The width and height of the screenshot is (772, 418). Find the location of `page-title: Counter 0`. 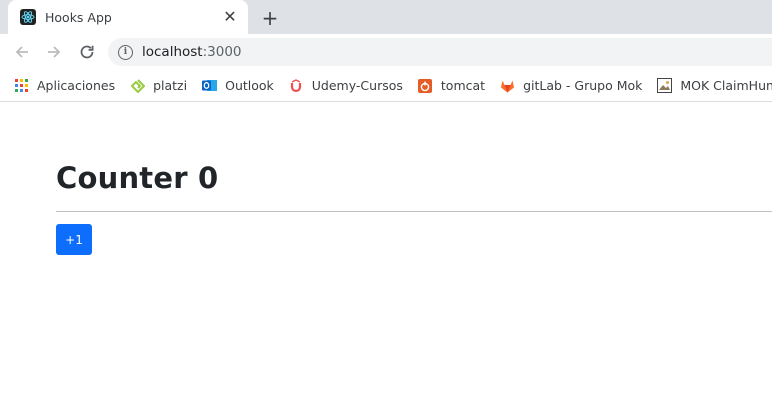

page-title: Counter 0 is located at coordinates (137, 178).